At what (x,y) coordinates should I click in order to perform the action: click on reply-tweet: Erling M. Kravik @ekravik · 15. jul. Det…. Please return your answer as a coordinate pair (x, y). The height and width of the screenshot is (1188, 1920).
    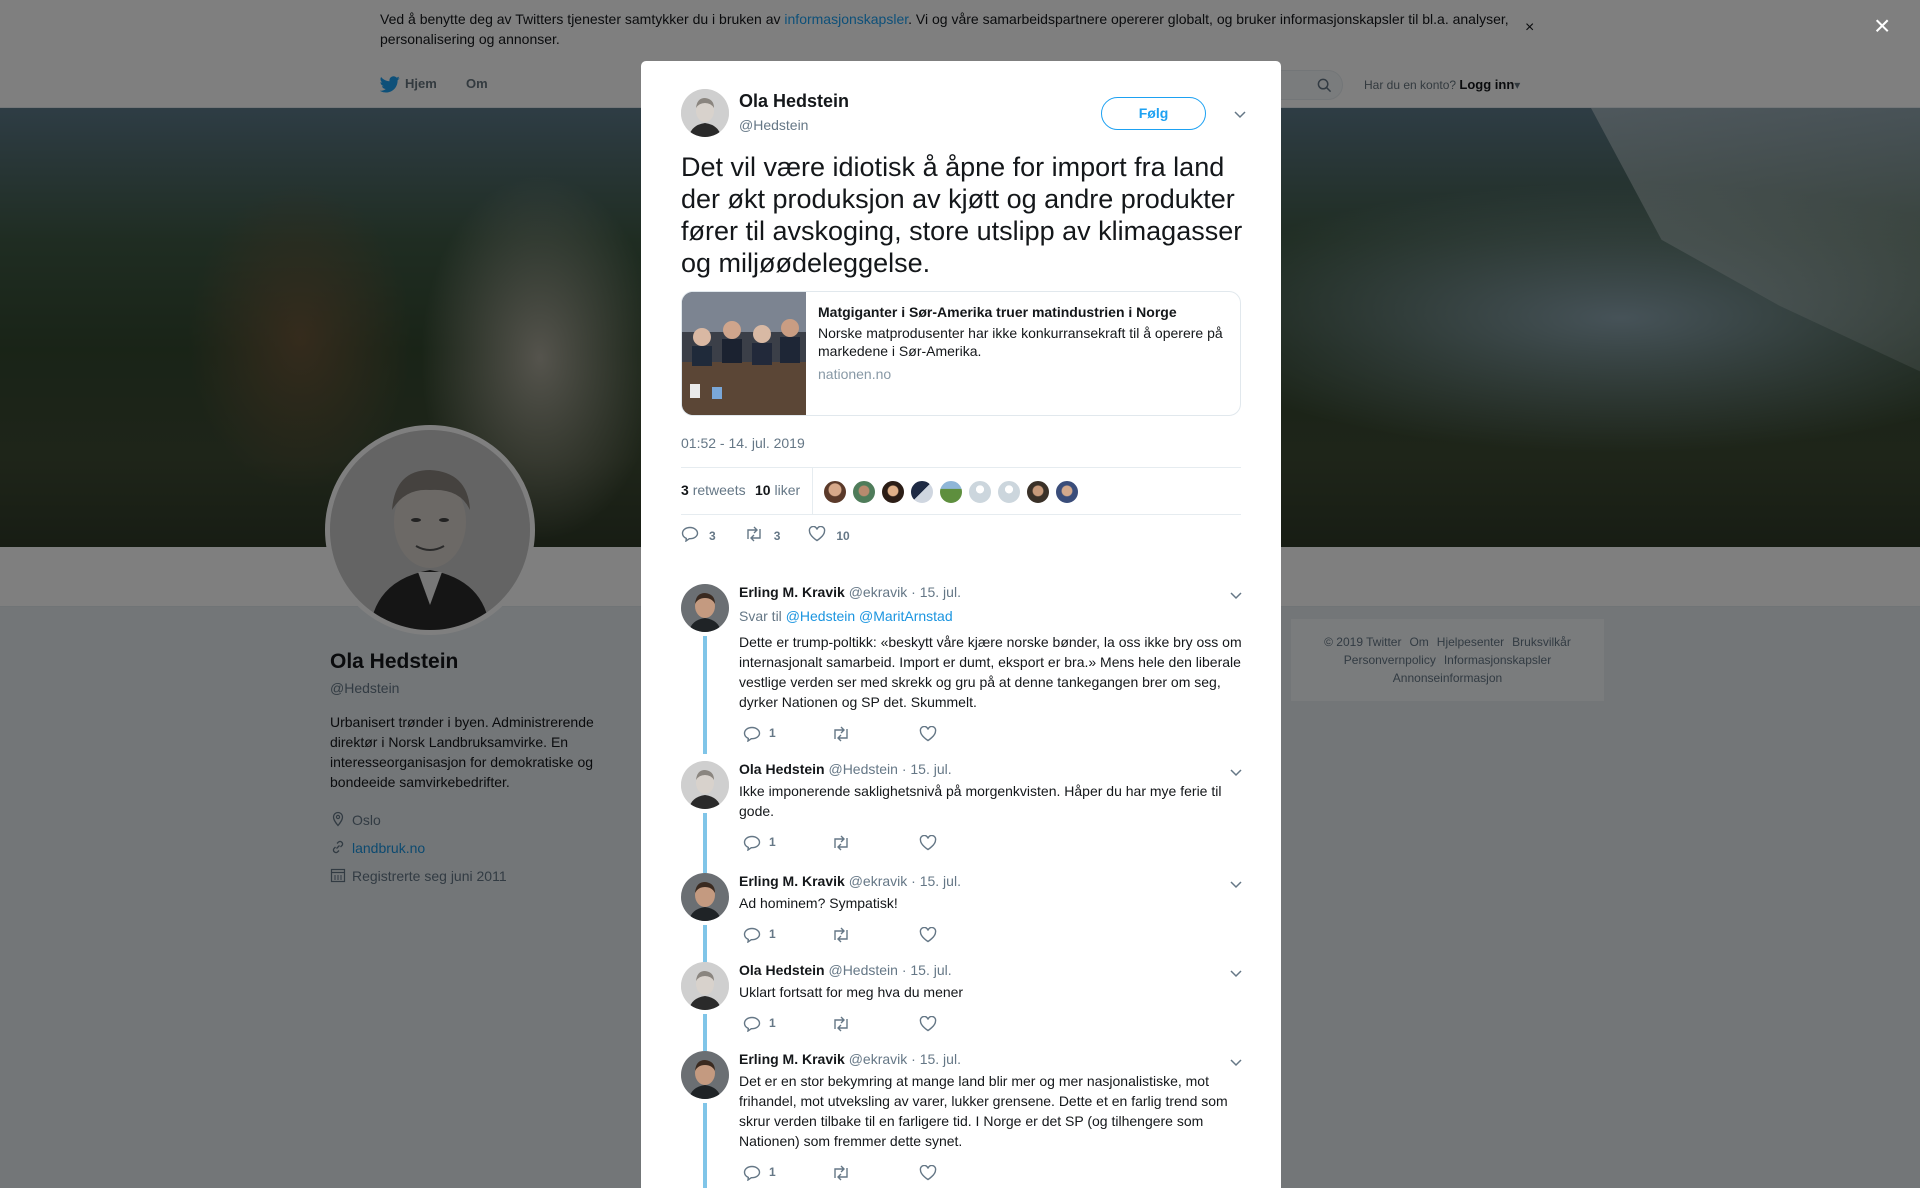
    Looking at the image, I should click on (961, 1119).